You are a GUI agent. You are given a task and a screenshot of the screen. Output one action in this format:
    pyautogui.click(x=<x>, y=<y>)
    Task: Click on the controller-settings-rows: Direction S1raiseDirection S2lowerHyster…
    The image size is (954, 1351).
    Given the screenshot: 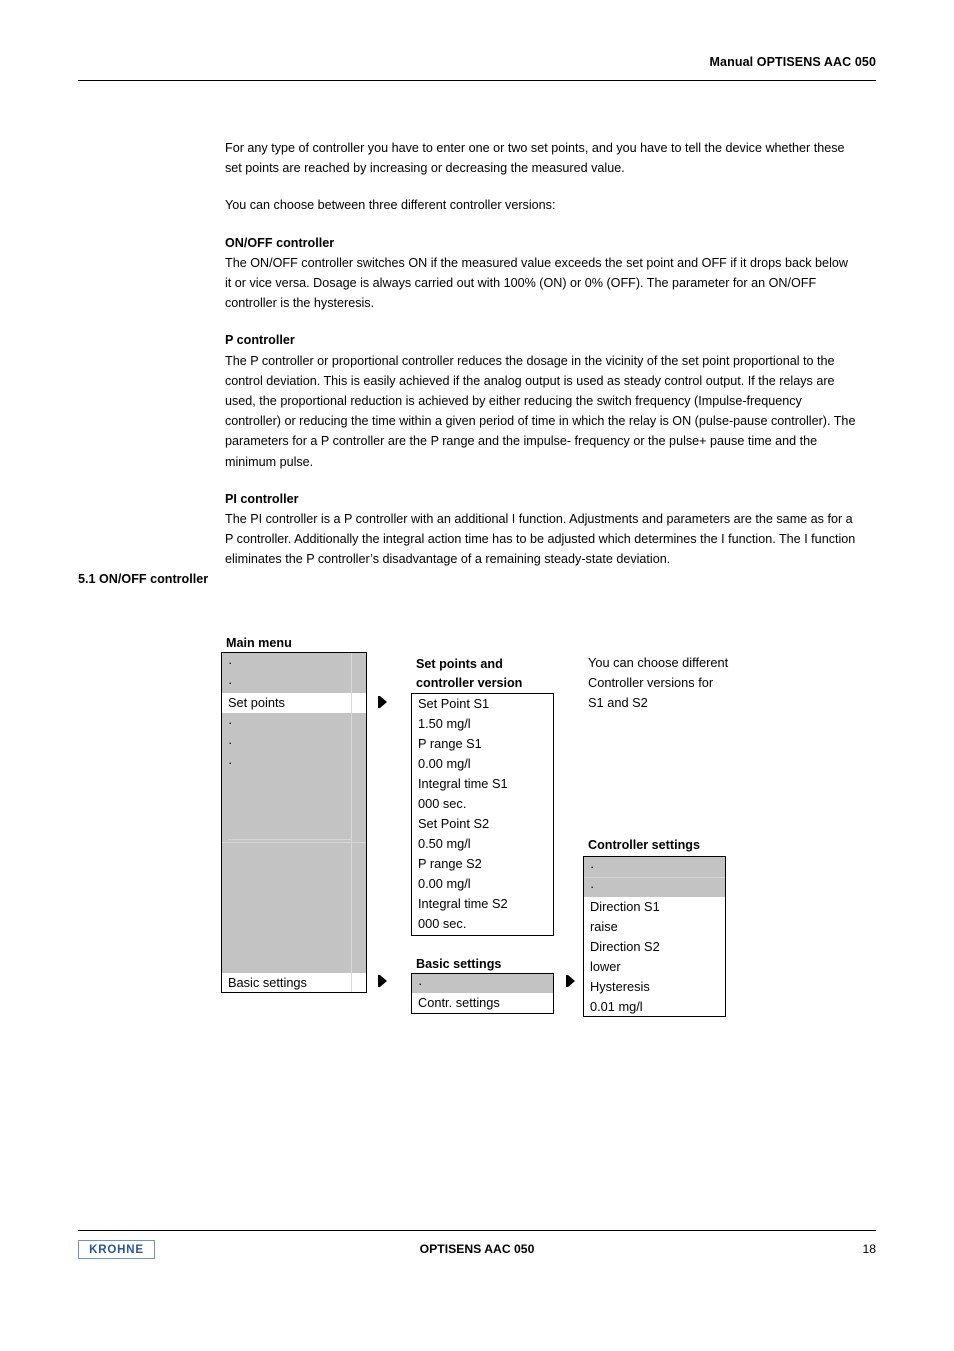 What is the action you would take?
    pyautogui.click(x=654, y=936)
    